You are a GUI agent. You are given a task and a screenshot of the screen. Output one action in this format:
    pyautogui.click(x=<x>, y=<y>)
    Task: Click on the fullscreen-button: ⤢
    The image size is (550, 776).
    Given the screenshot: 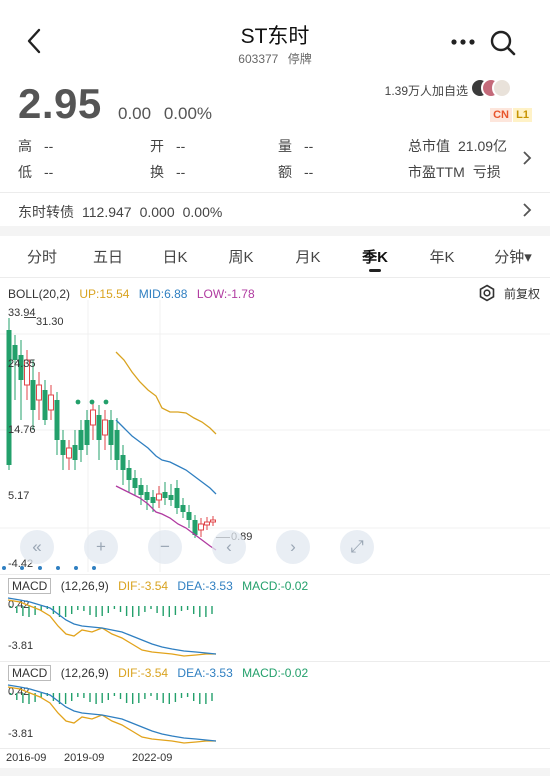 What is the action you would take?
    pyautogui.click(x=357, y=547)
    